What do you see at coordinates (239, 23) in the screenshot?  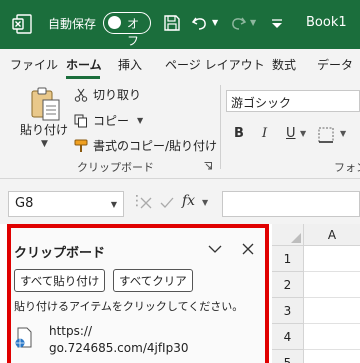 I see `redo-icon` at bounding box center [239, 23].